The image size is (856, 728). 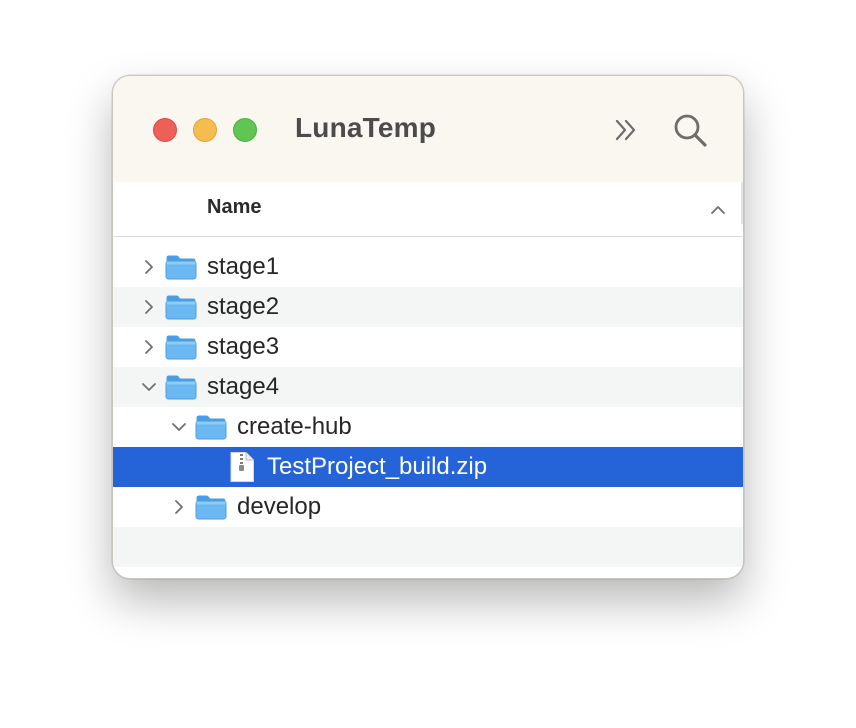 I want to click on name-column-header: Name, so click(x=234, y=207).